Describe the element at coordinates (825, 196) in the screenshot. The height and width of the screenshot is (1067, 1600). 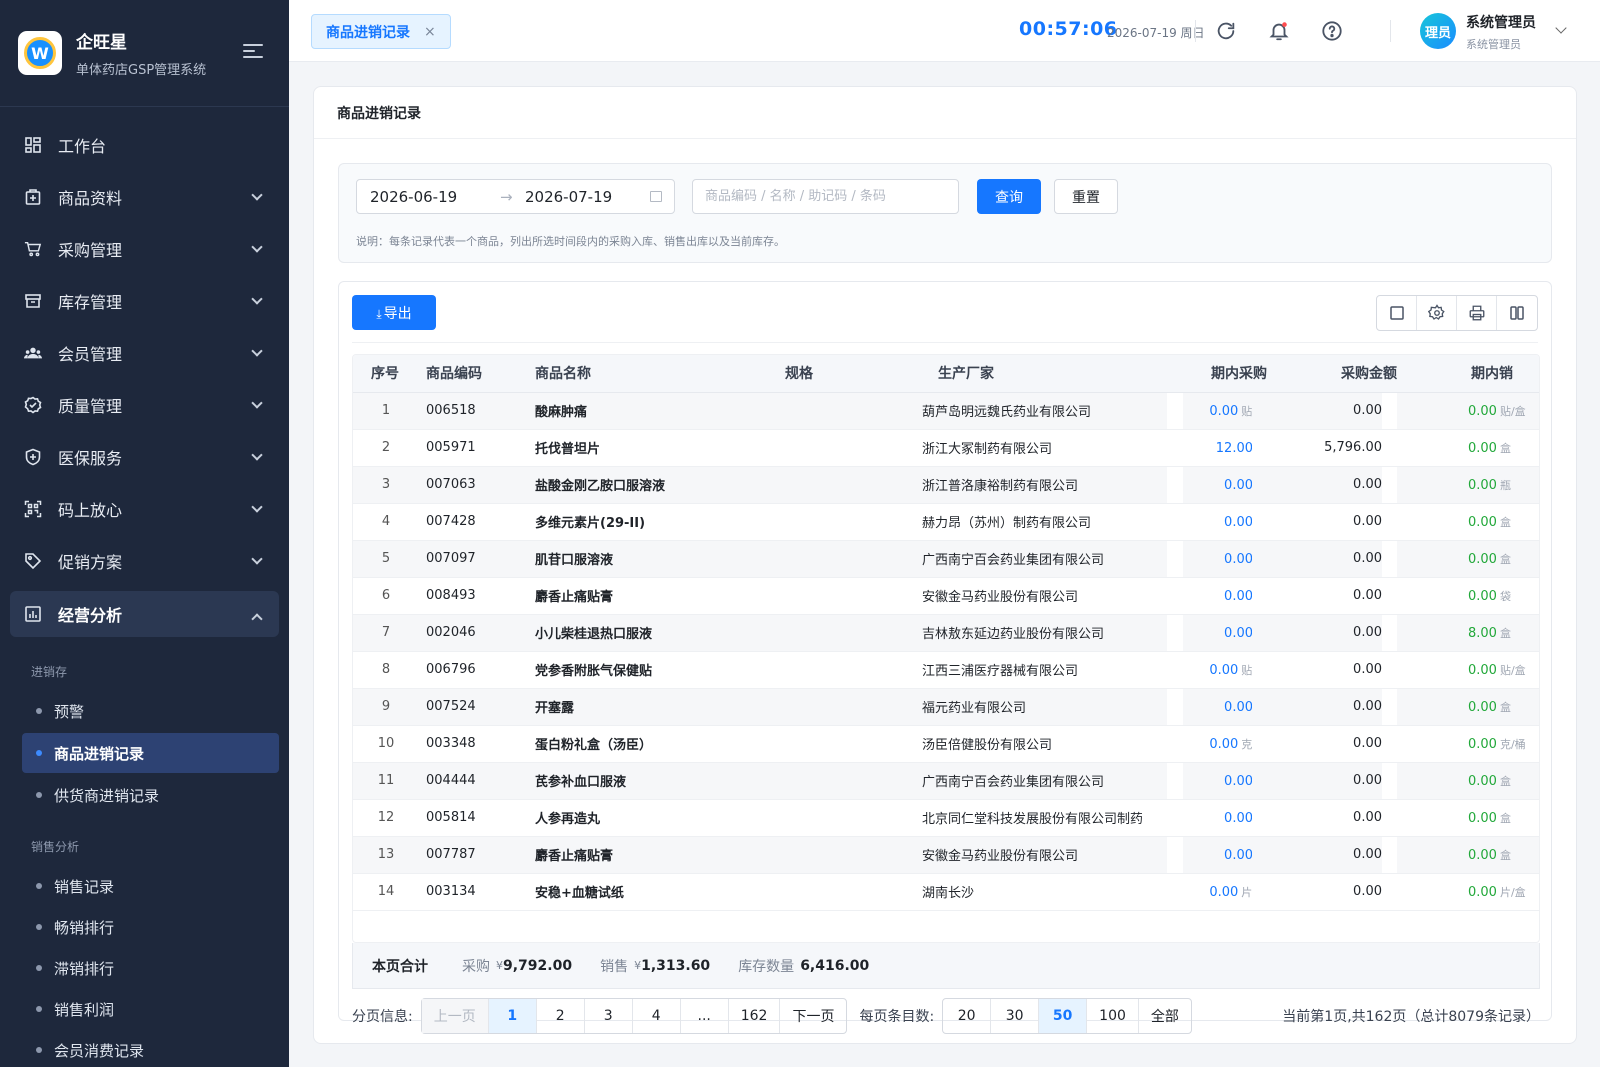
I see `keyword-search-input` at that location.